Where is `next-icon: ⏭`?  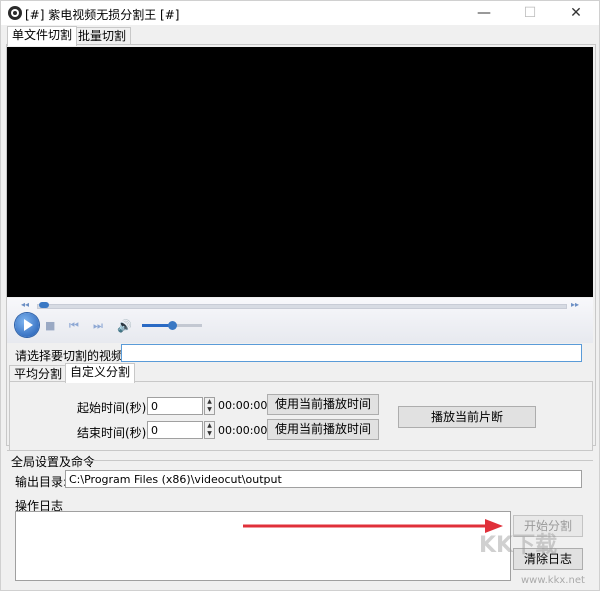 next-icon: ⏭ is located at coordinates (98, 326).